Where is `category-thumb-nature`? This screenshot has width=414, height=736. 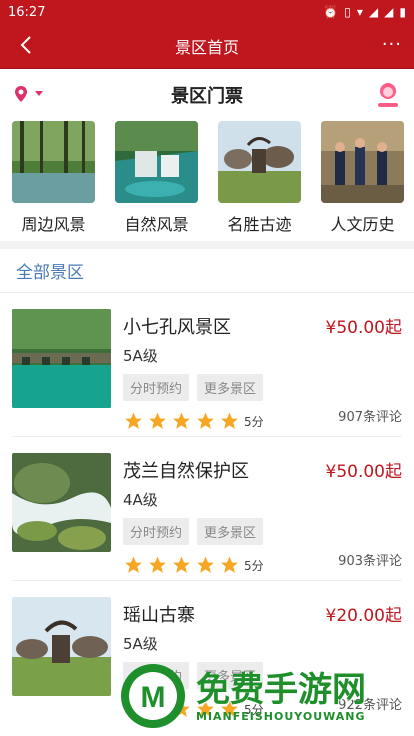
category-thumb-nature is located at coordinates (156, 162).